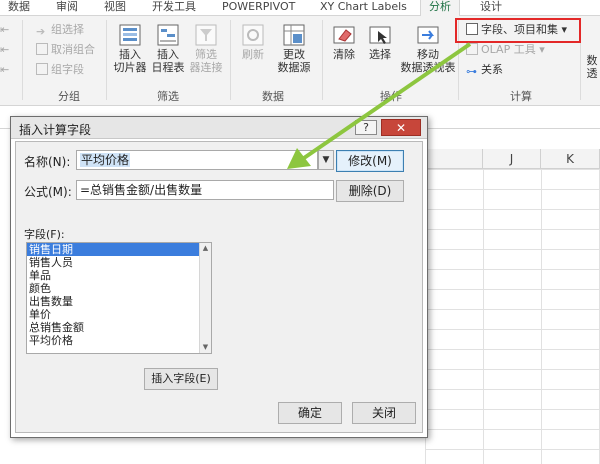 The height and width of the screenshot is (464, 600). What do you see at coordinates (42, 69) in the screenshot?
I see `group-field-icon` at bounding box center [42, 69].